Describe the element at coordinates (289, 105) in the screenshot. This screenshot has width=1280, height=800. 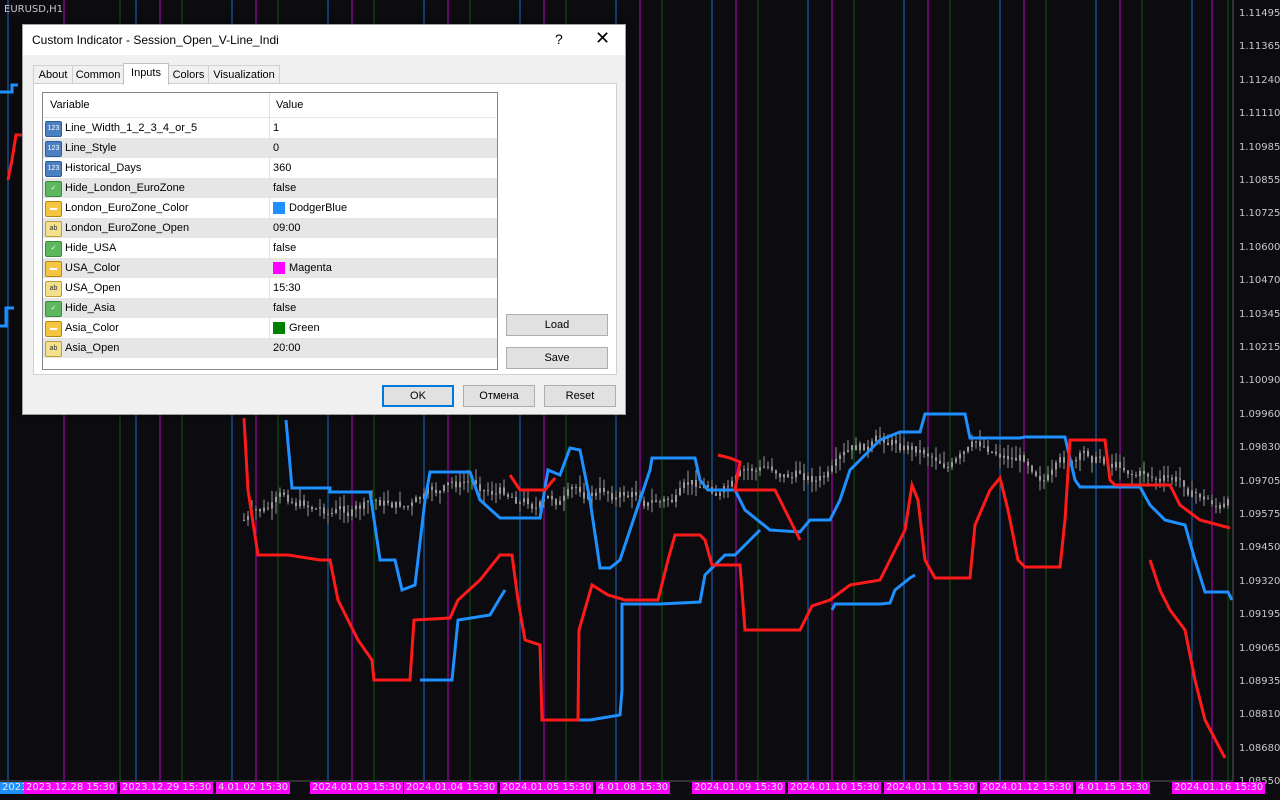
I see `column-header-value: Value` at that location.